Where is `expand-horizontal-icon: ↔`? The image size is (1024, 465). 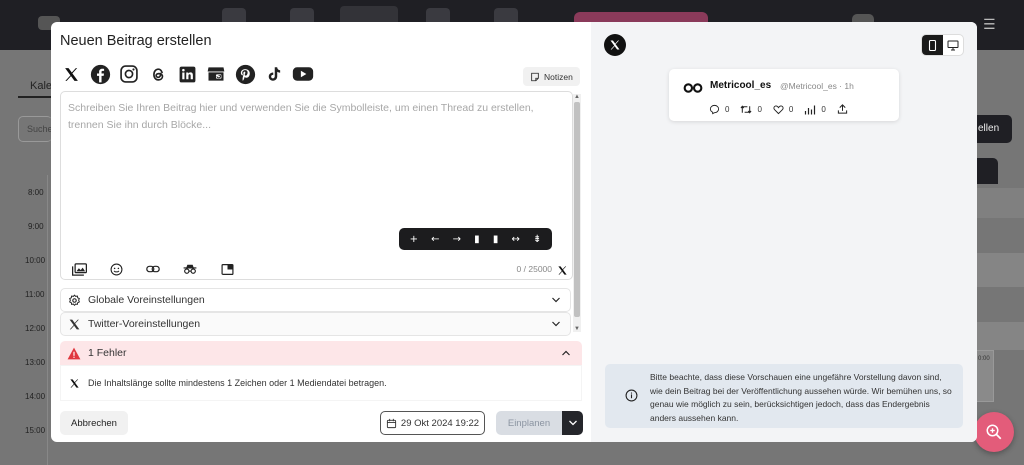 expand-horizontal-icon: ↔ is located at coordinates (515, 239).